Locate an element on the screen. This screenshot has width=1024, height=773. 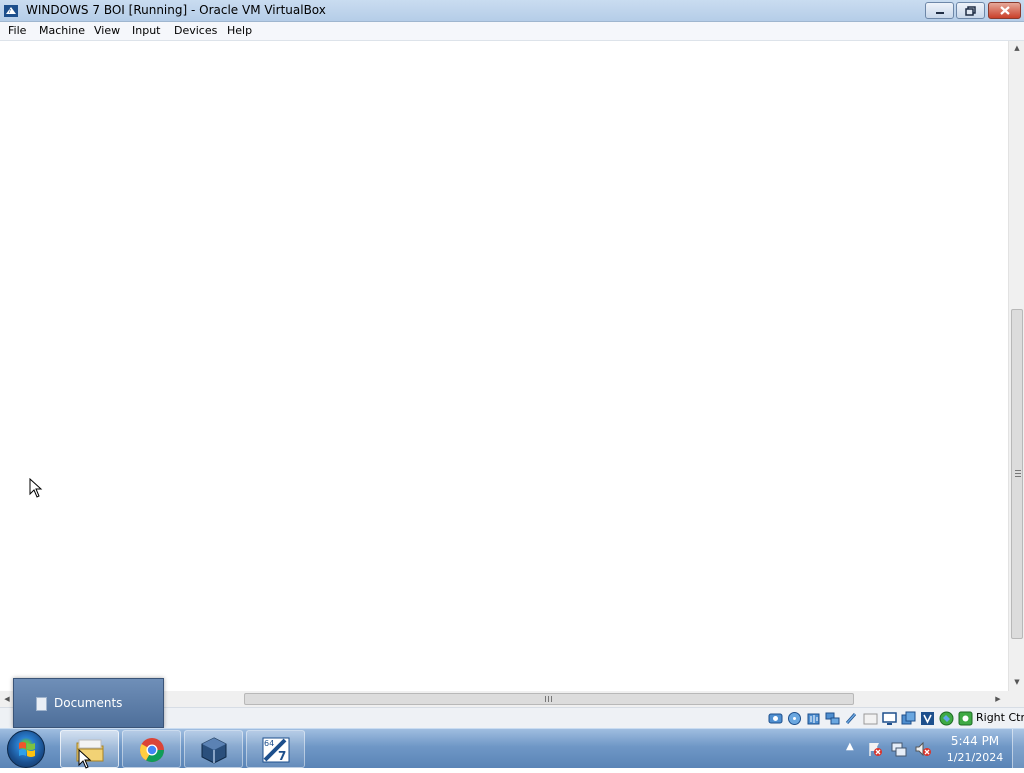
taskbar-chrome-button is located at coordinates (151, 749).